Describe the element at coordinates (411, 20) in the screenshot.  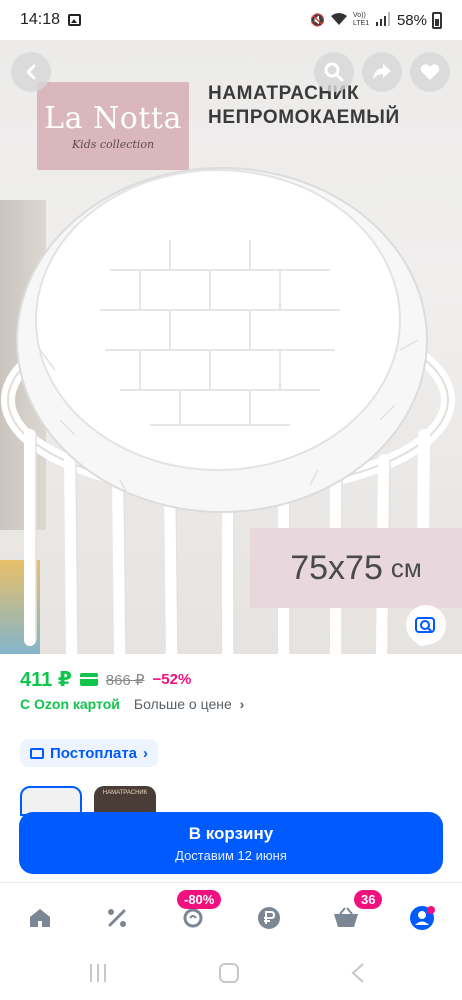
I see `battery-percent: 58%` at that location.